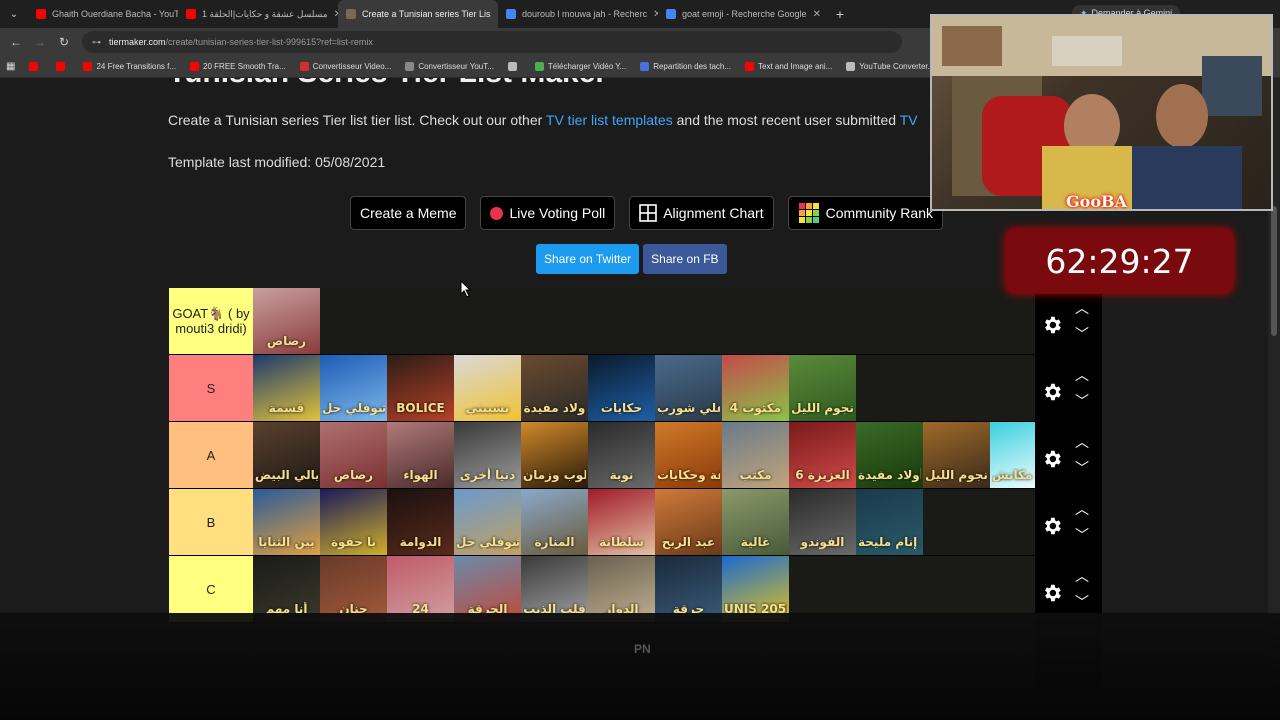 The width and height of the screenshot is (1280, 720). What do you see at coordinates (286, 388) in the screenshot?
I see `tier-item-card: قسمة` at bounding box center [286, 388].